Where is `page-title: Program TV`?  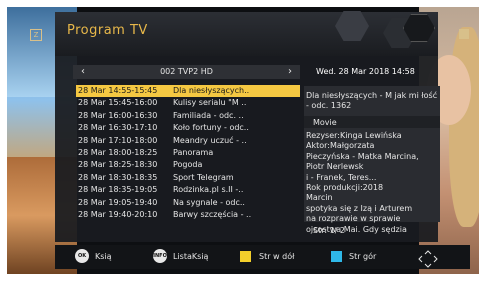 page-title: Program TV is located at coordinates (107, 30).